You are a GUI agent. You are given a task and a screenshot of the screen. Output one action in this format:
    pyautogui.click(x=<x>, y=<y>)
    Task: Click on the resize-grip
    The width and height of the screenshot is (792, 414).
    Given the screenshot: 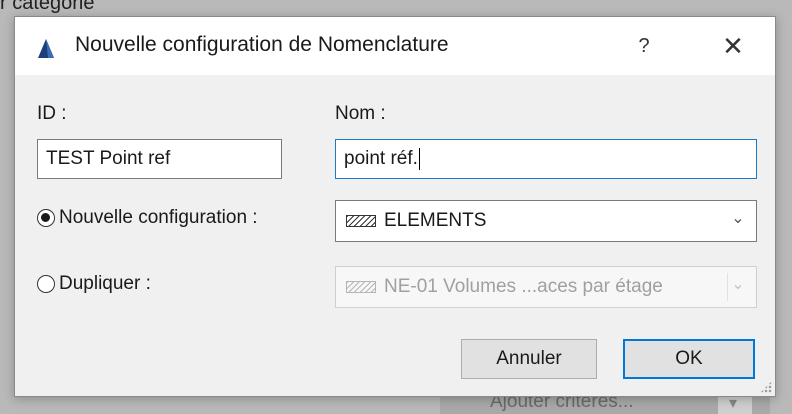 What is the action you would take?
    pyautogui.click(x=766, y=387)
    